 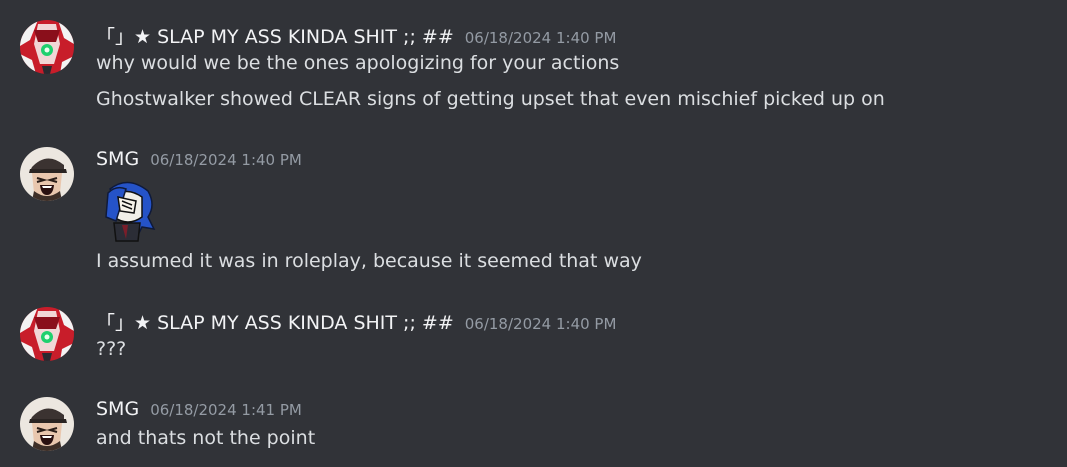 I want to click on facepalm-sticker-icon, so click(x=130, y=211).